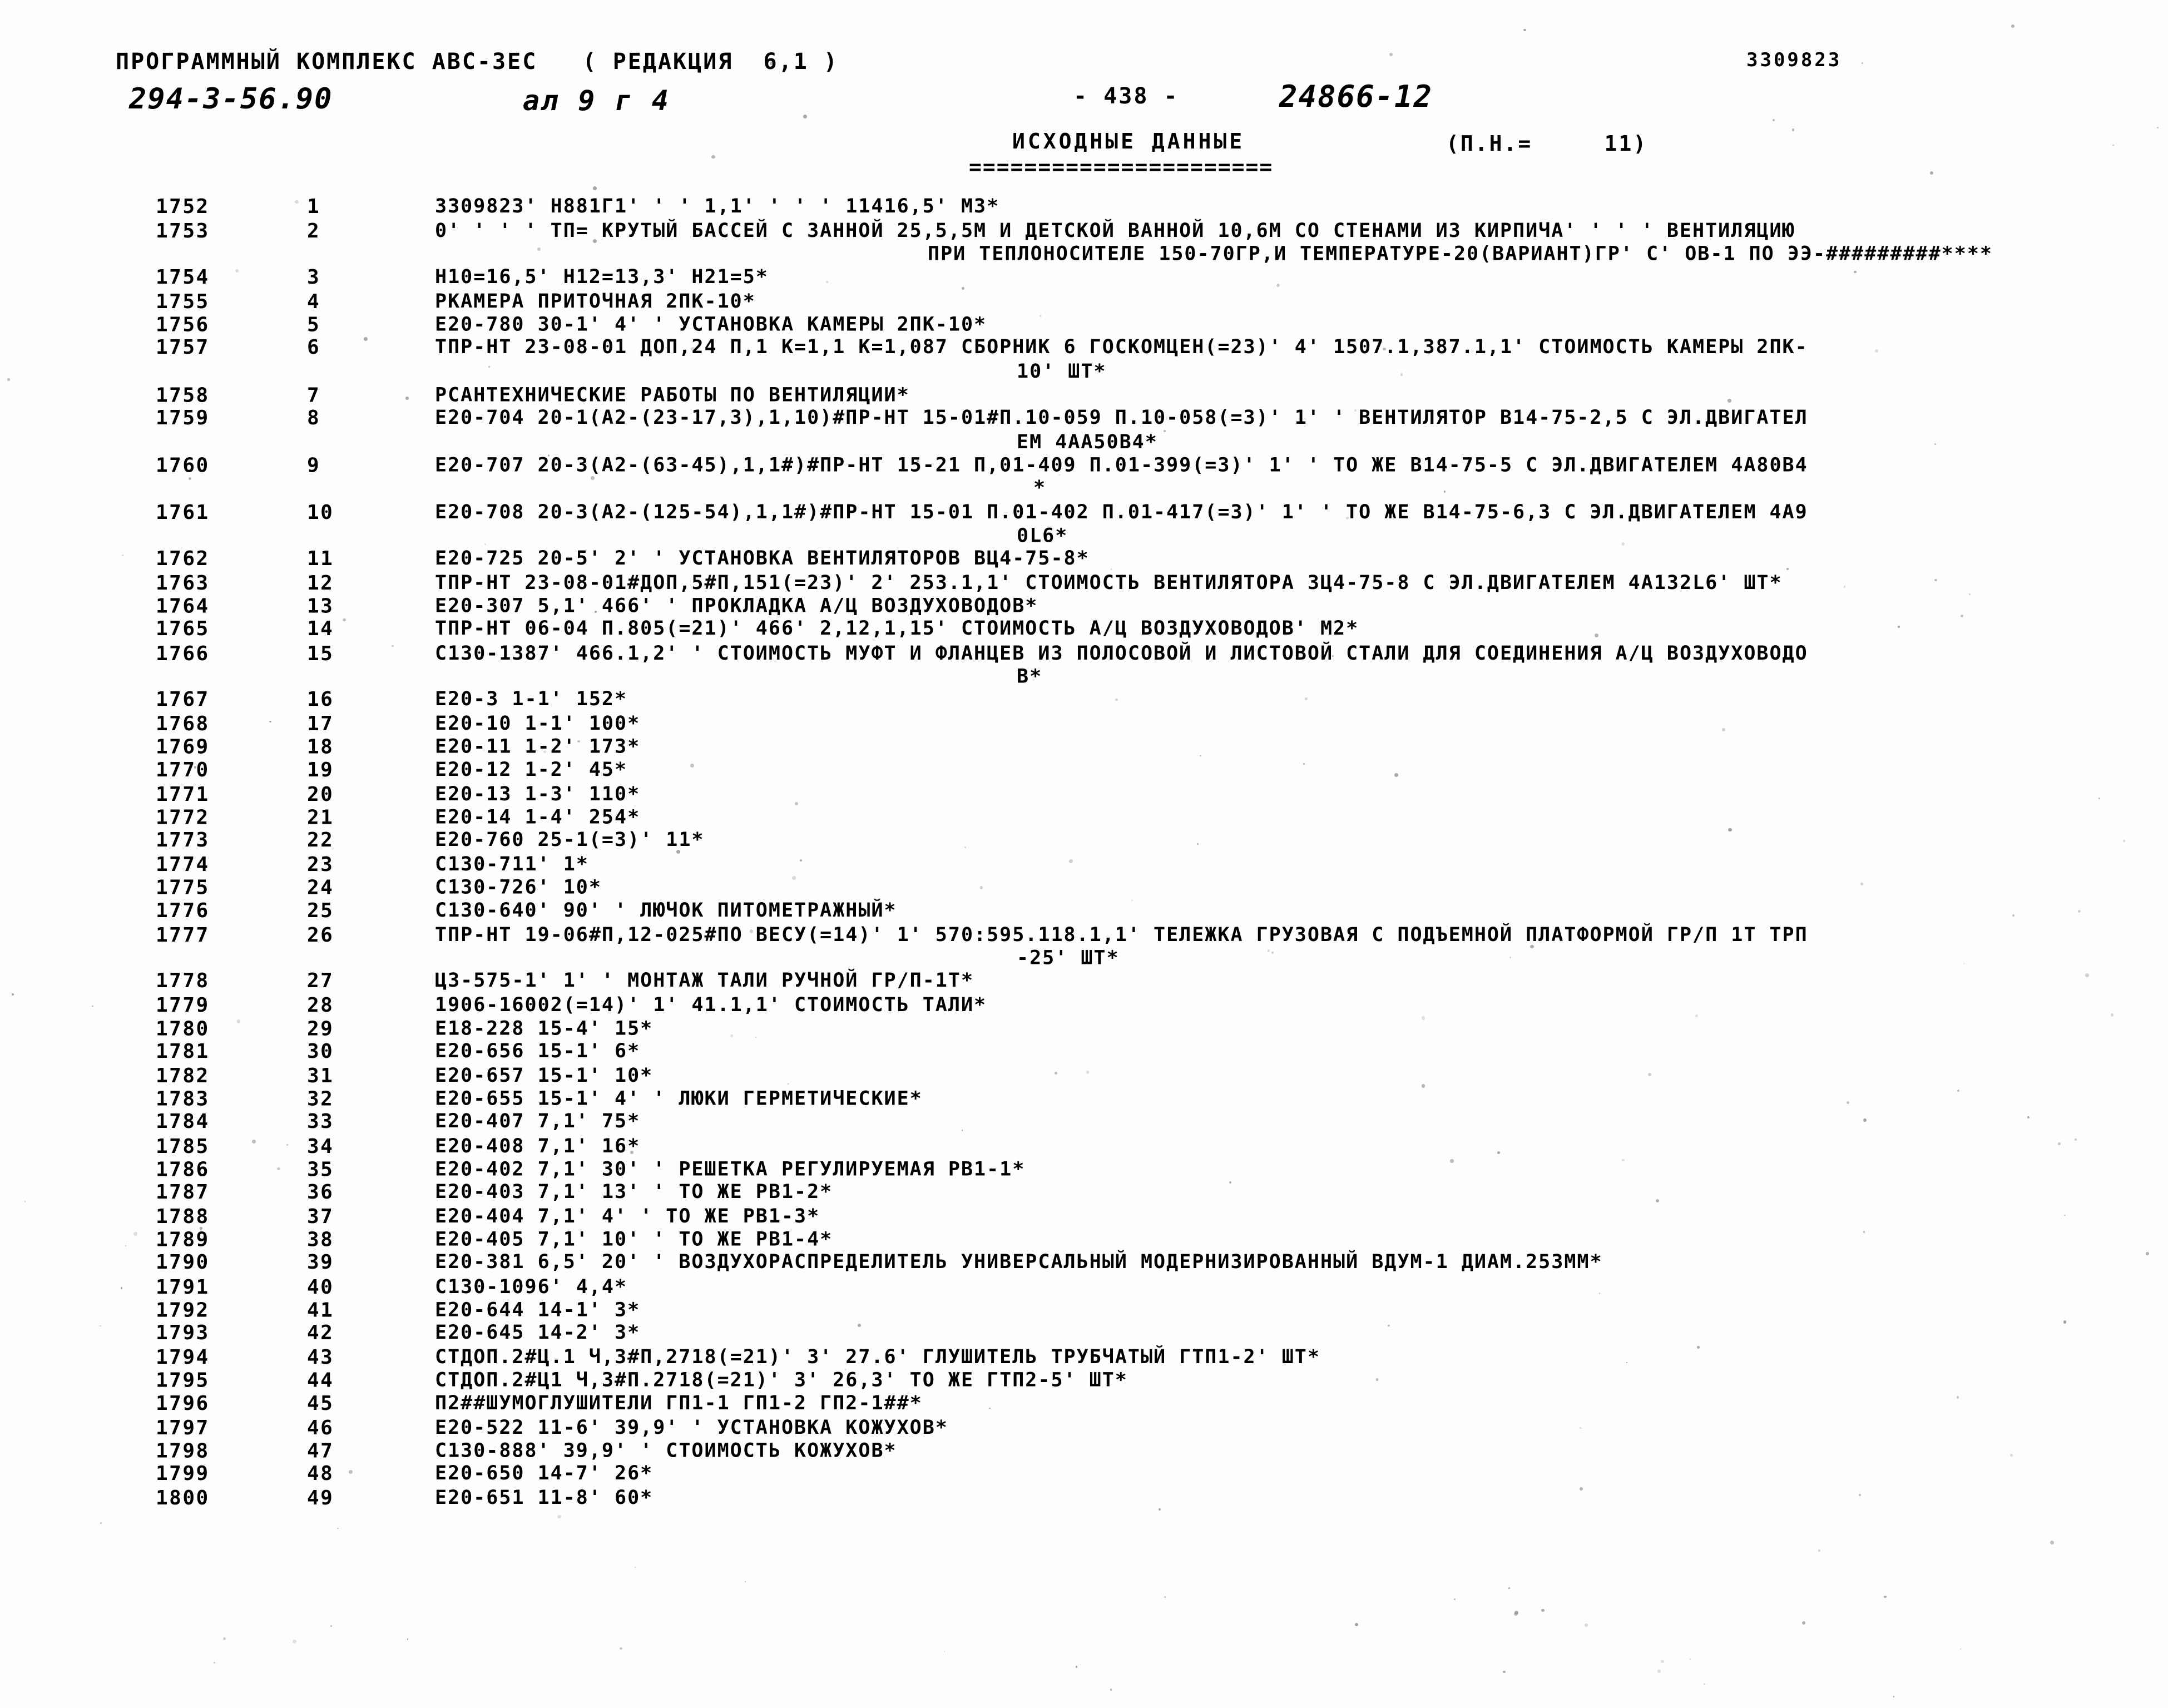  What do you see at coordinates (320, 1099) in the screenshot?
I see `row-item-number: 32` at bounding box center [320, 1099].